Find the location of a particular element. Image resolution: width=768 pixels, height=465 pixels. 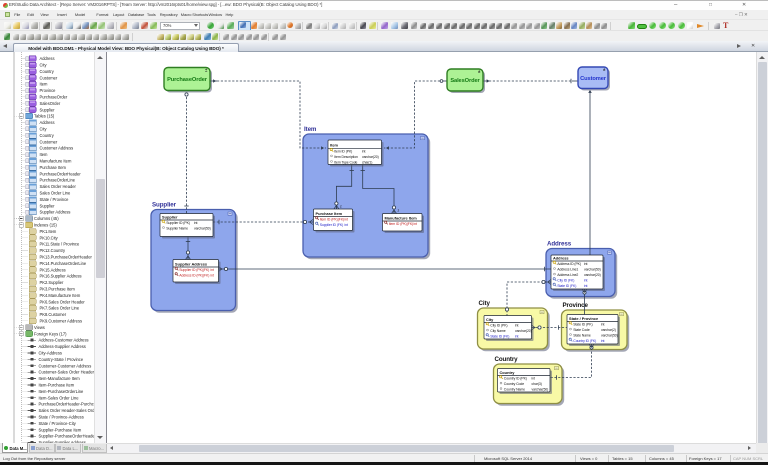

svg-text: Columns (45) is located at coordinates (46, 218).